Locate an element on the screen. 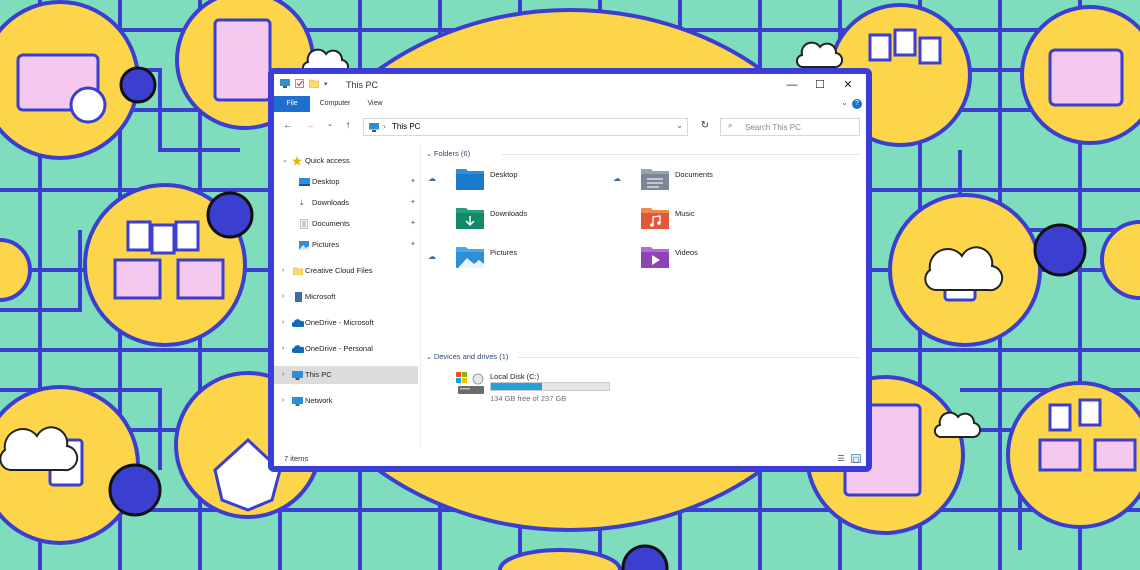 The image size is (1140, 570). sidebar-item-label: Microsoft is located at coordinates (320, 296).